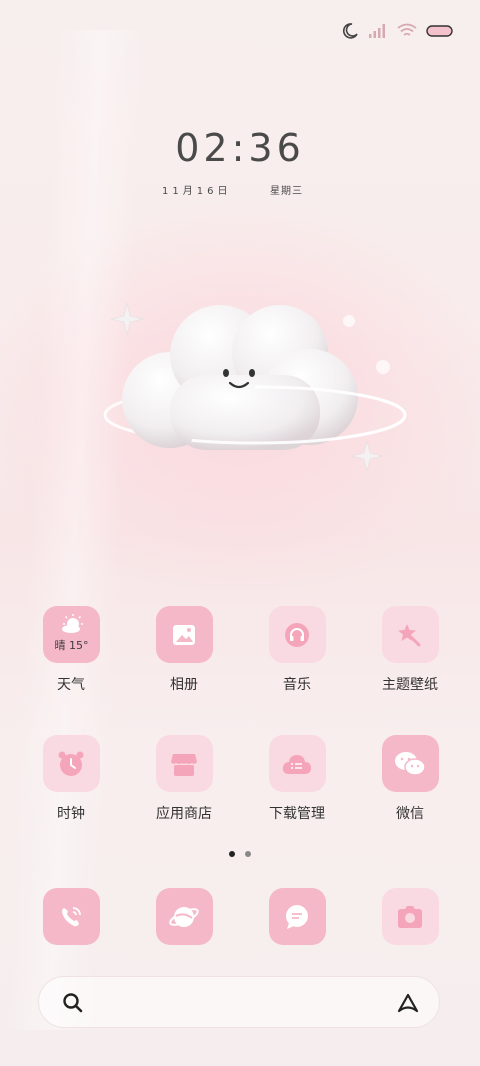 This screenshot has width=480, height=1066. Describe the element at coordinates (184, 814) in the screenshot. I see `app-label: 应用商店` at that location.